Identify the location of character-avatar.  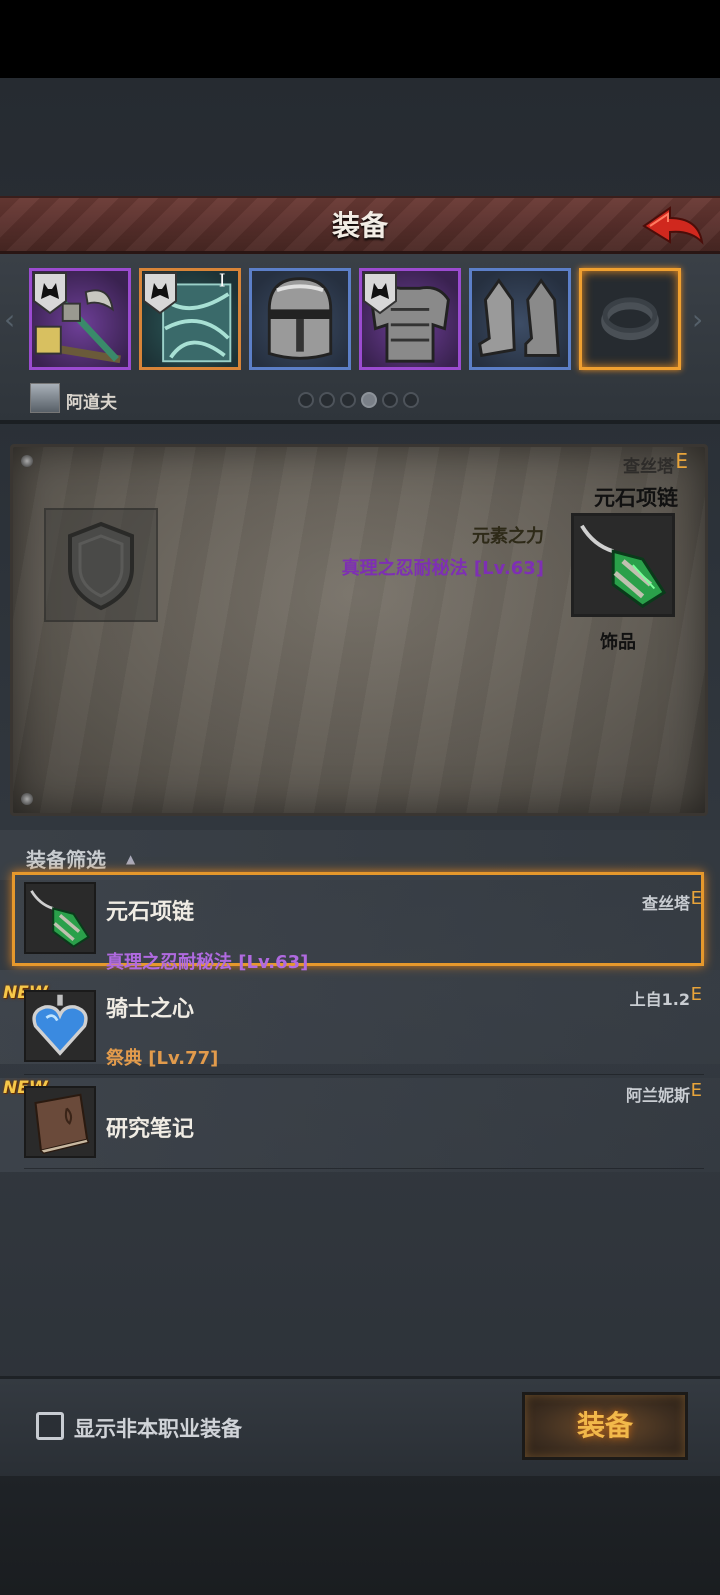
(45, 398).